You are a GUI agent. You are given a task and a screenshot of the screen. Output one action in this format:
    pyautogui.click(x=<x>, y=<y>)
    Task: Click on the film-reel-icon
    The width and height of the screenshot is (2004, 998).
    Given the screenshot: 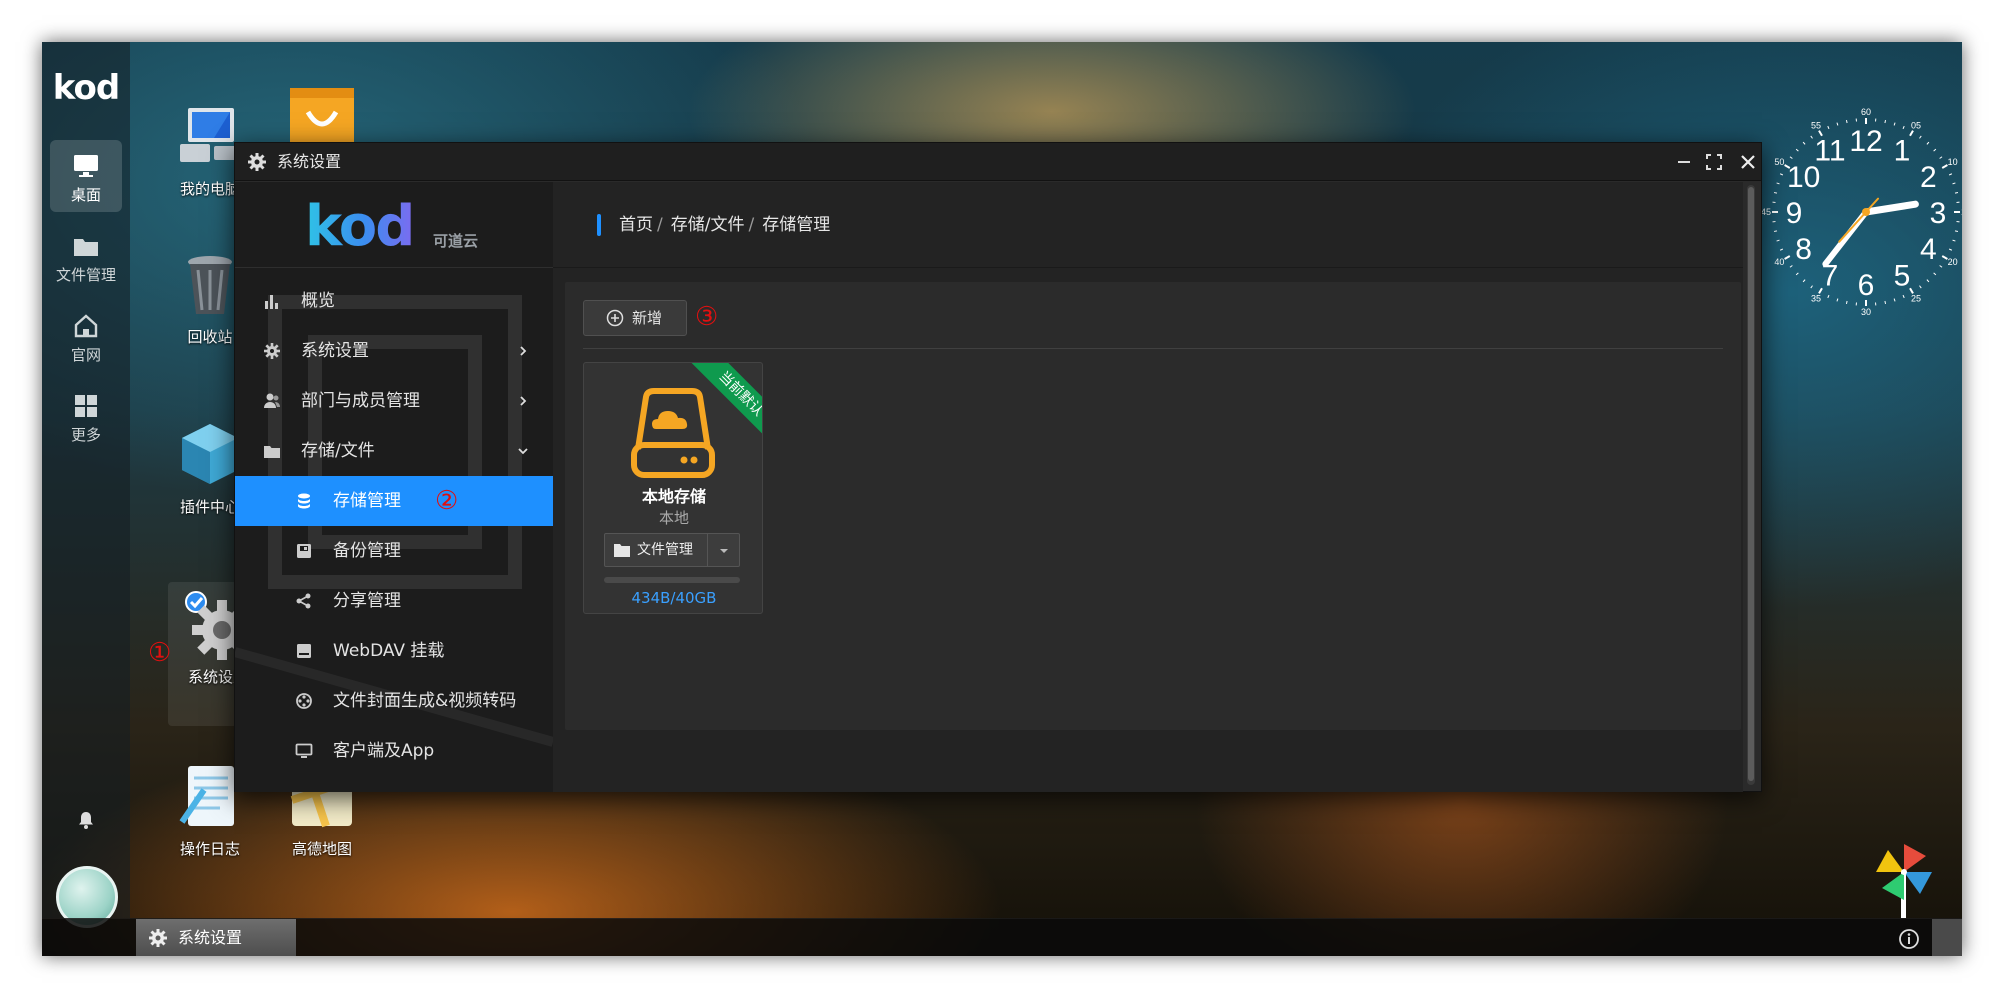 What is the action you would take?
    pyautogui.click(x=304, y=701)
    